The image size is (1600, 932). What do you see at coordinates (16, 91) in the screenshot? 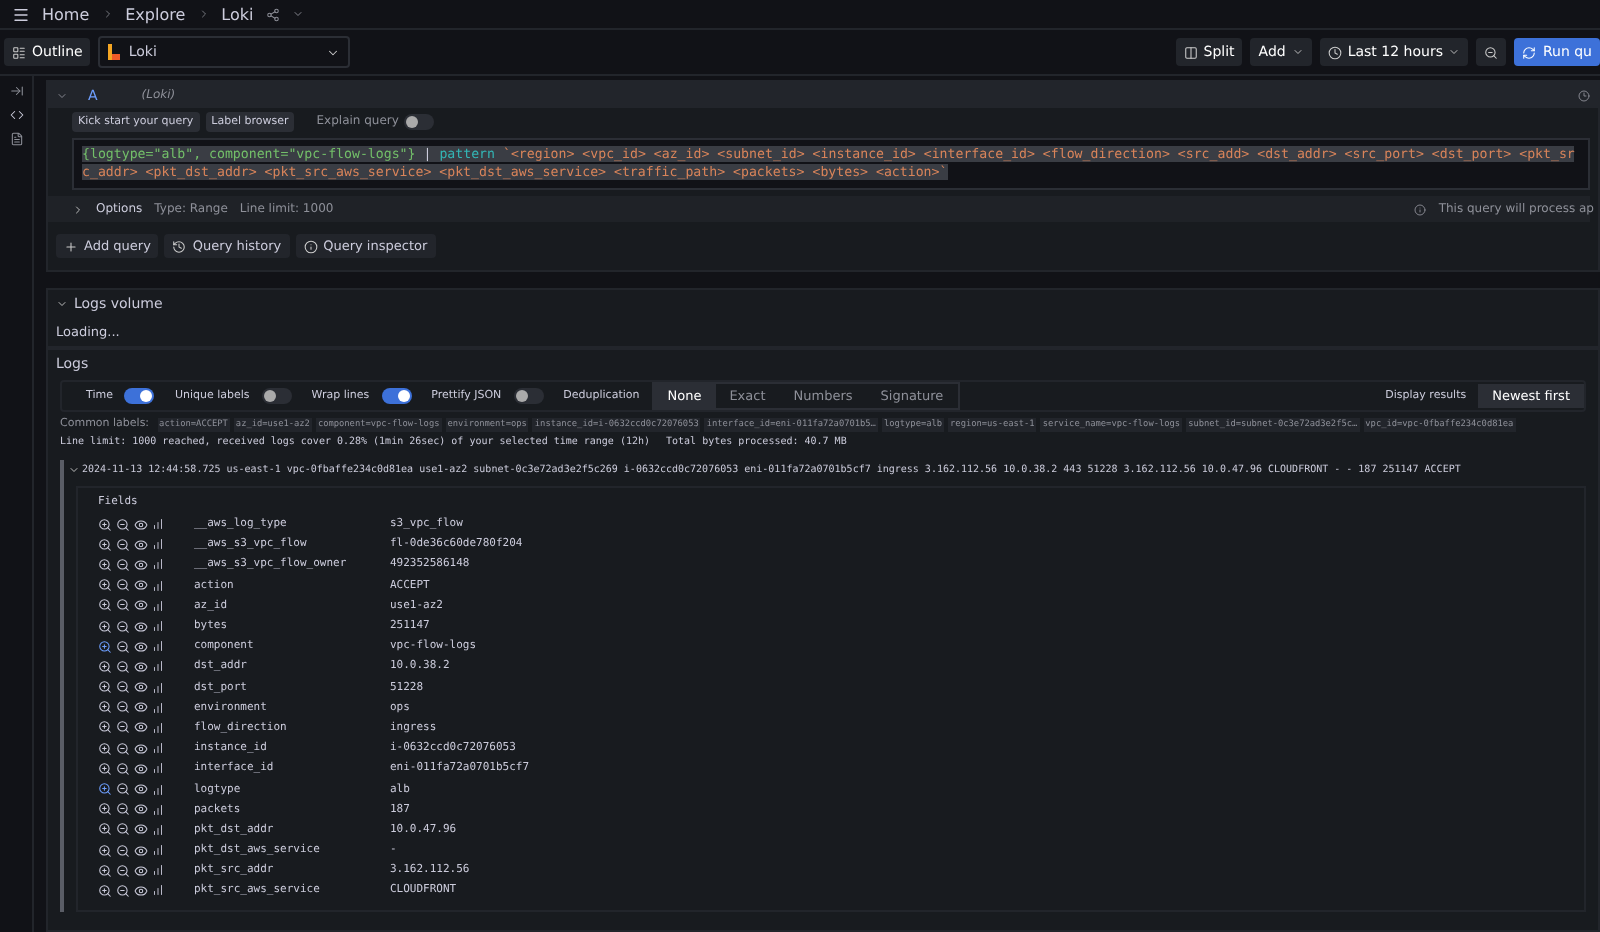
I see `expand-icon` at bounding box center [16, 91].